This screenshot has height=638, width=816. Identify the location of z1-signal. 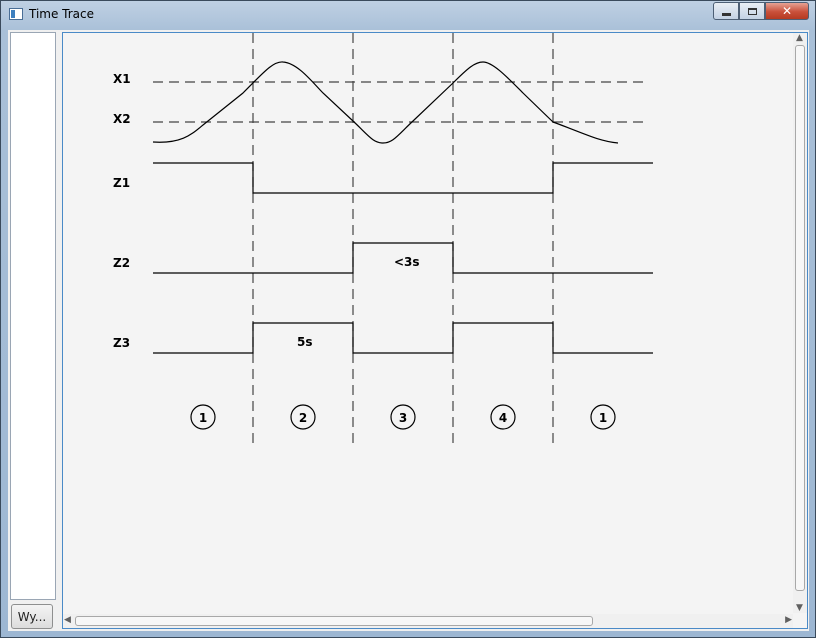
(403, 178).